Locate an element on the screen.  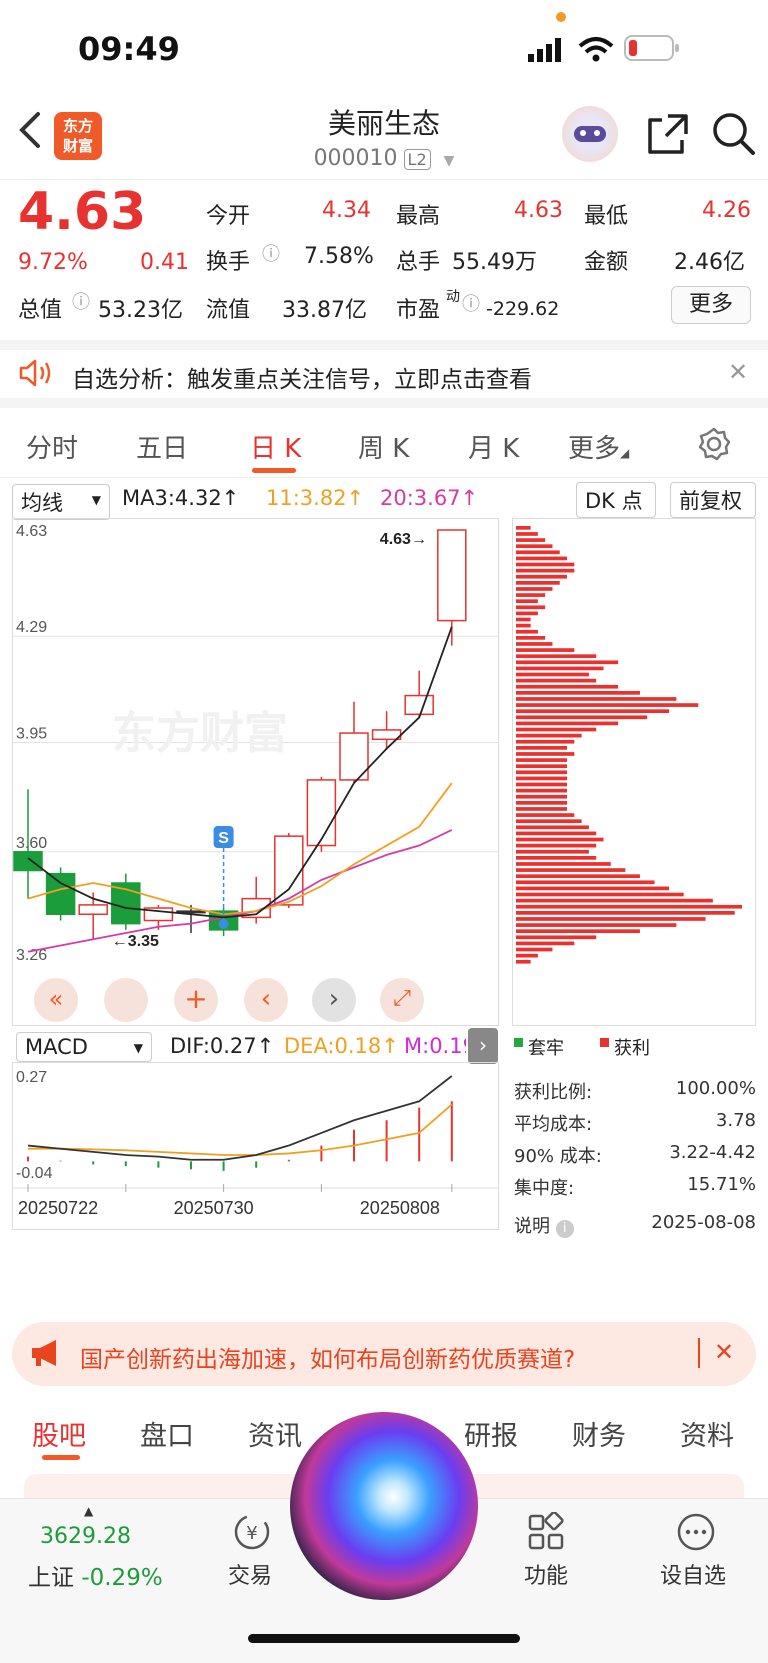
trade-icon: ¥ is located at coordinates (252, 1532).